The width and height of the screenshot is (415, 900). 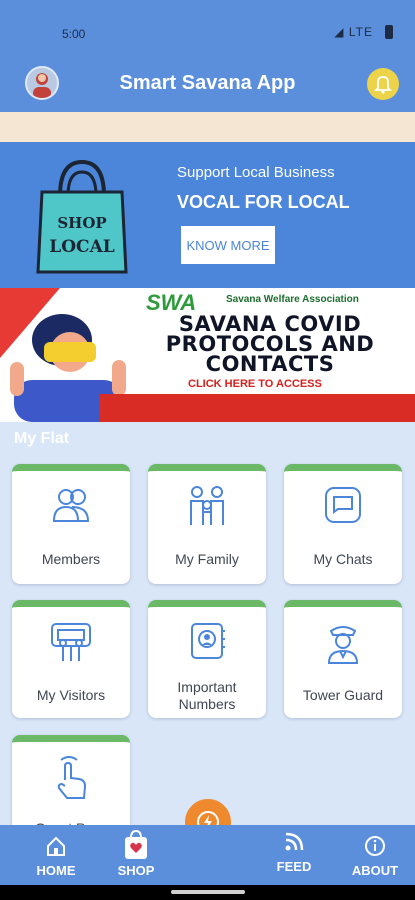 I want to click on tile-label: Important Numbers, so click(x=207, y=695).